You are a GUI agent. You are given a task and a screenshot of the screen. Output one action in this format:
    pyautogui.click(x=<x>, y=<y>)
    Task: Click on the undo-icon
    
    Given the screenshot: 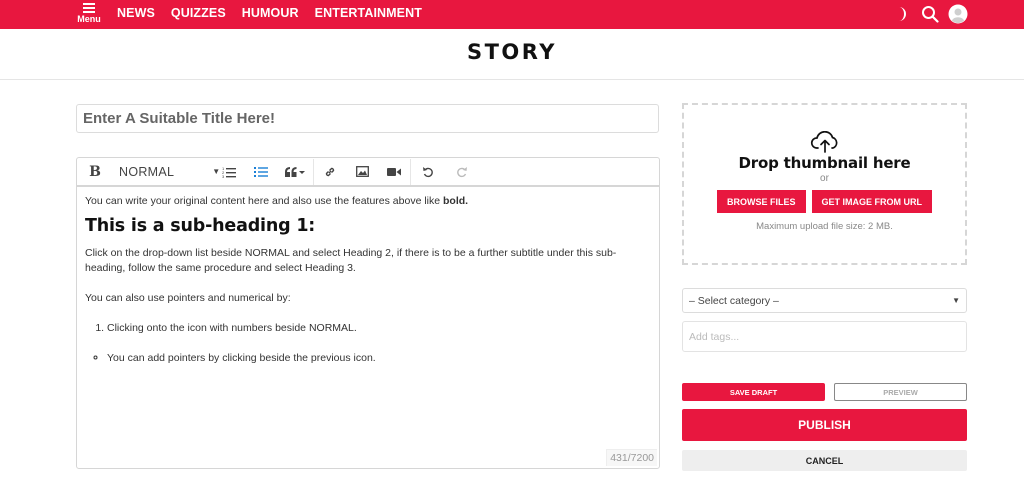 What is the action you would take?
    pyautogui.click(x=428, y=171)
    